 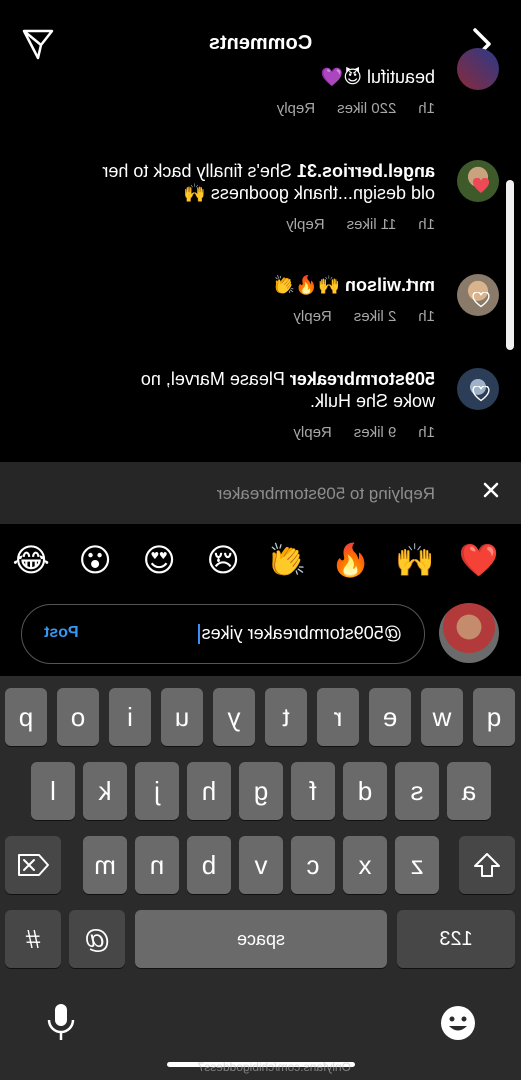 I want to click on backspace-icon, so click(x=33, y=865).